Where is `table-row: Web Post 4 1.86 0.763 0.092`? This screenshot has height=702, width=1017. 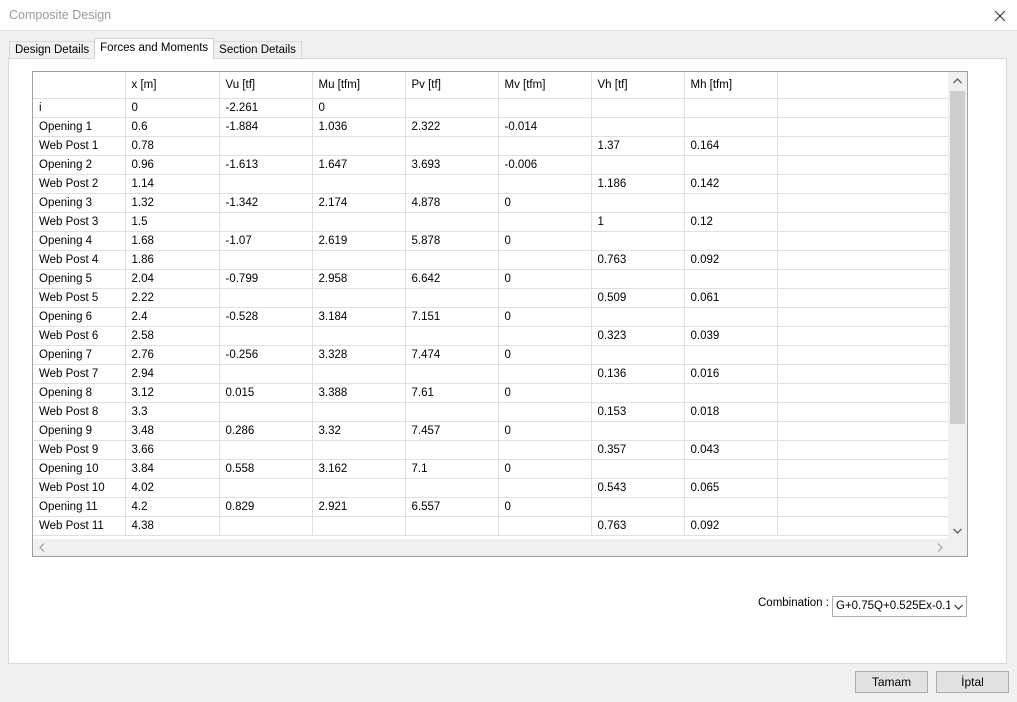
table-row: Web Post 4 1.86 0.763 0.092 is located at coordinates (490, 260).